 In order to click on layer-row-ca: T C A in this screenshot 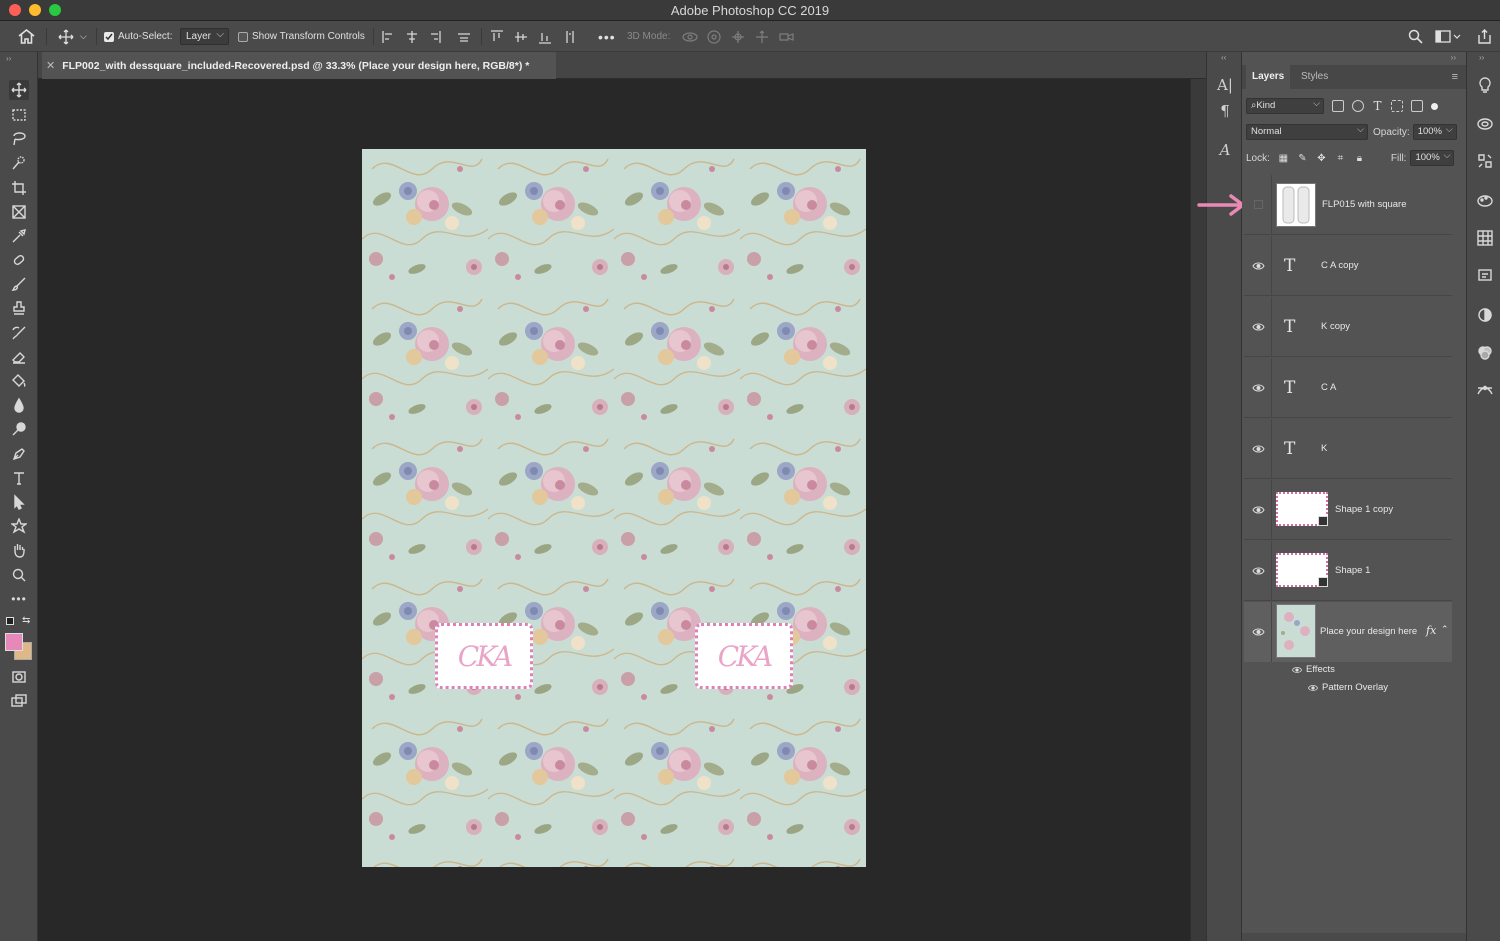, I will do `click(1348, 388)`.